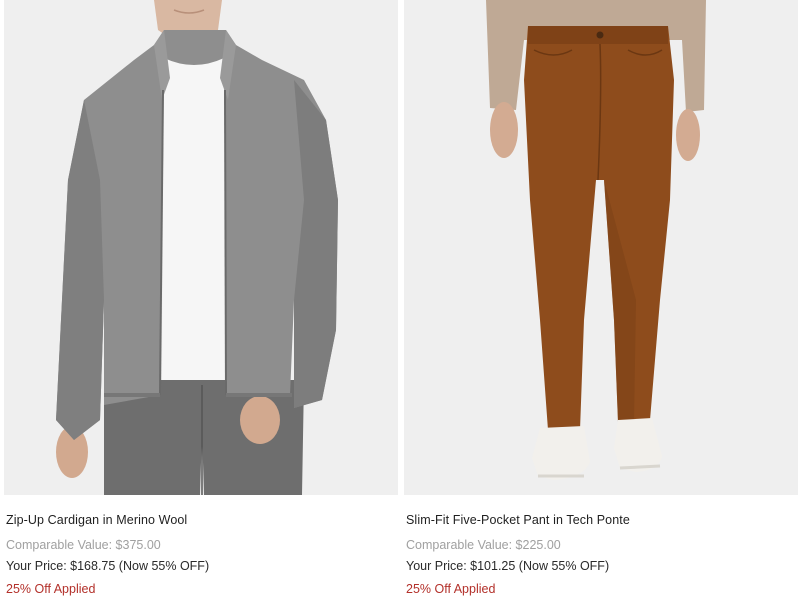  What do you see at coordinates (508, 566) in the screenshot?
I see `your-price: Your Price: $101.25 (Now 55% OFF)` at bounding box center [508, 566].